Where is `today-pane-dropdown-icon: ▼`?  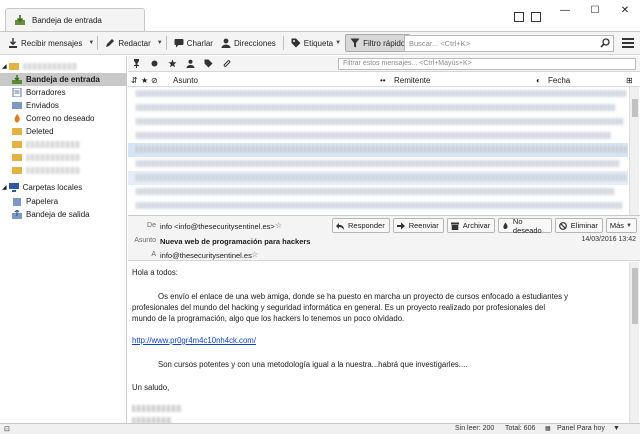 today-pane-dropdown-icon: ▼ is located at coordinates (616, 428).